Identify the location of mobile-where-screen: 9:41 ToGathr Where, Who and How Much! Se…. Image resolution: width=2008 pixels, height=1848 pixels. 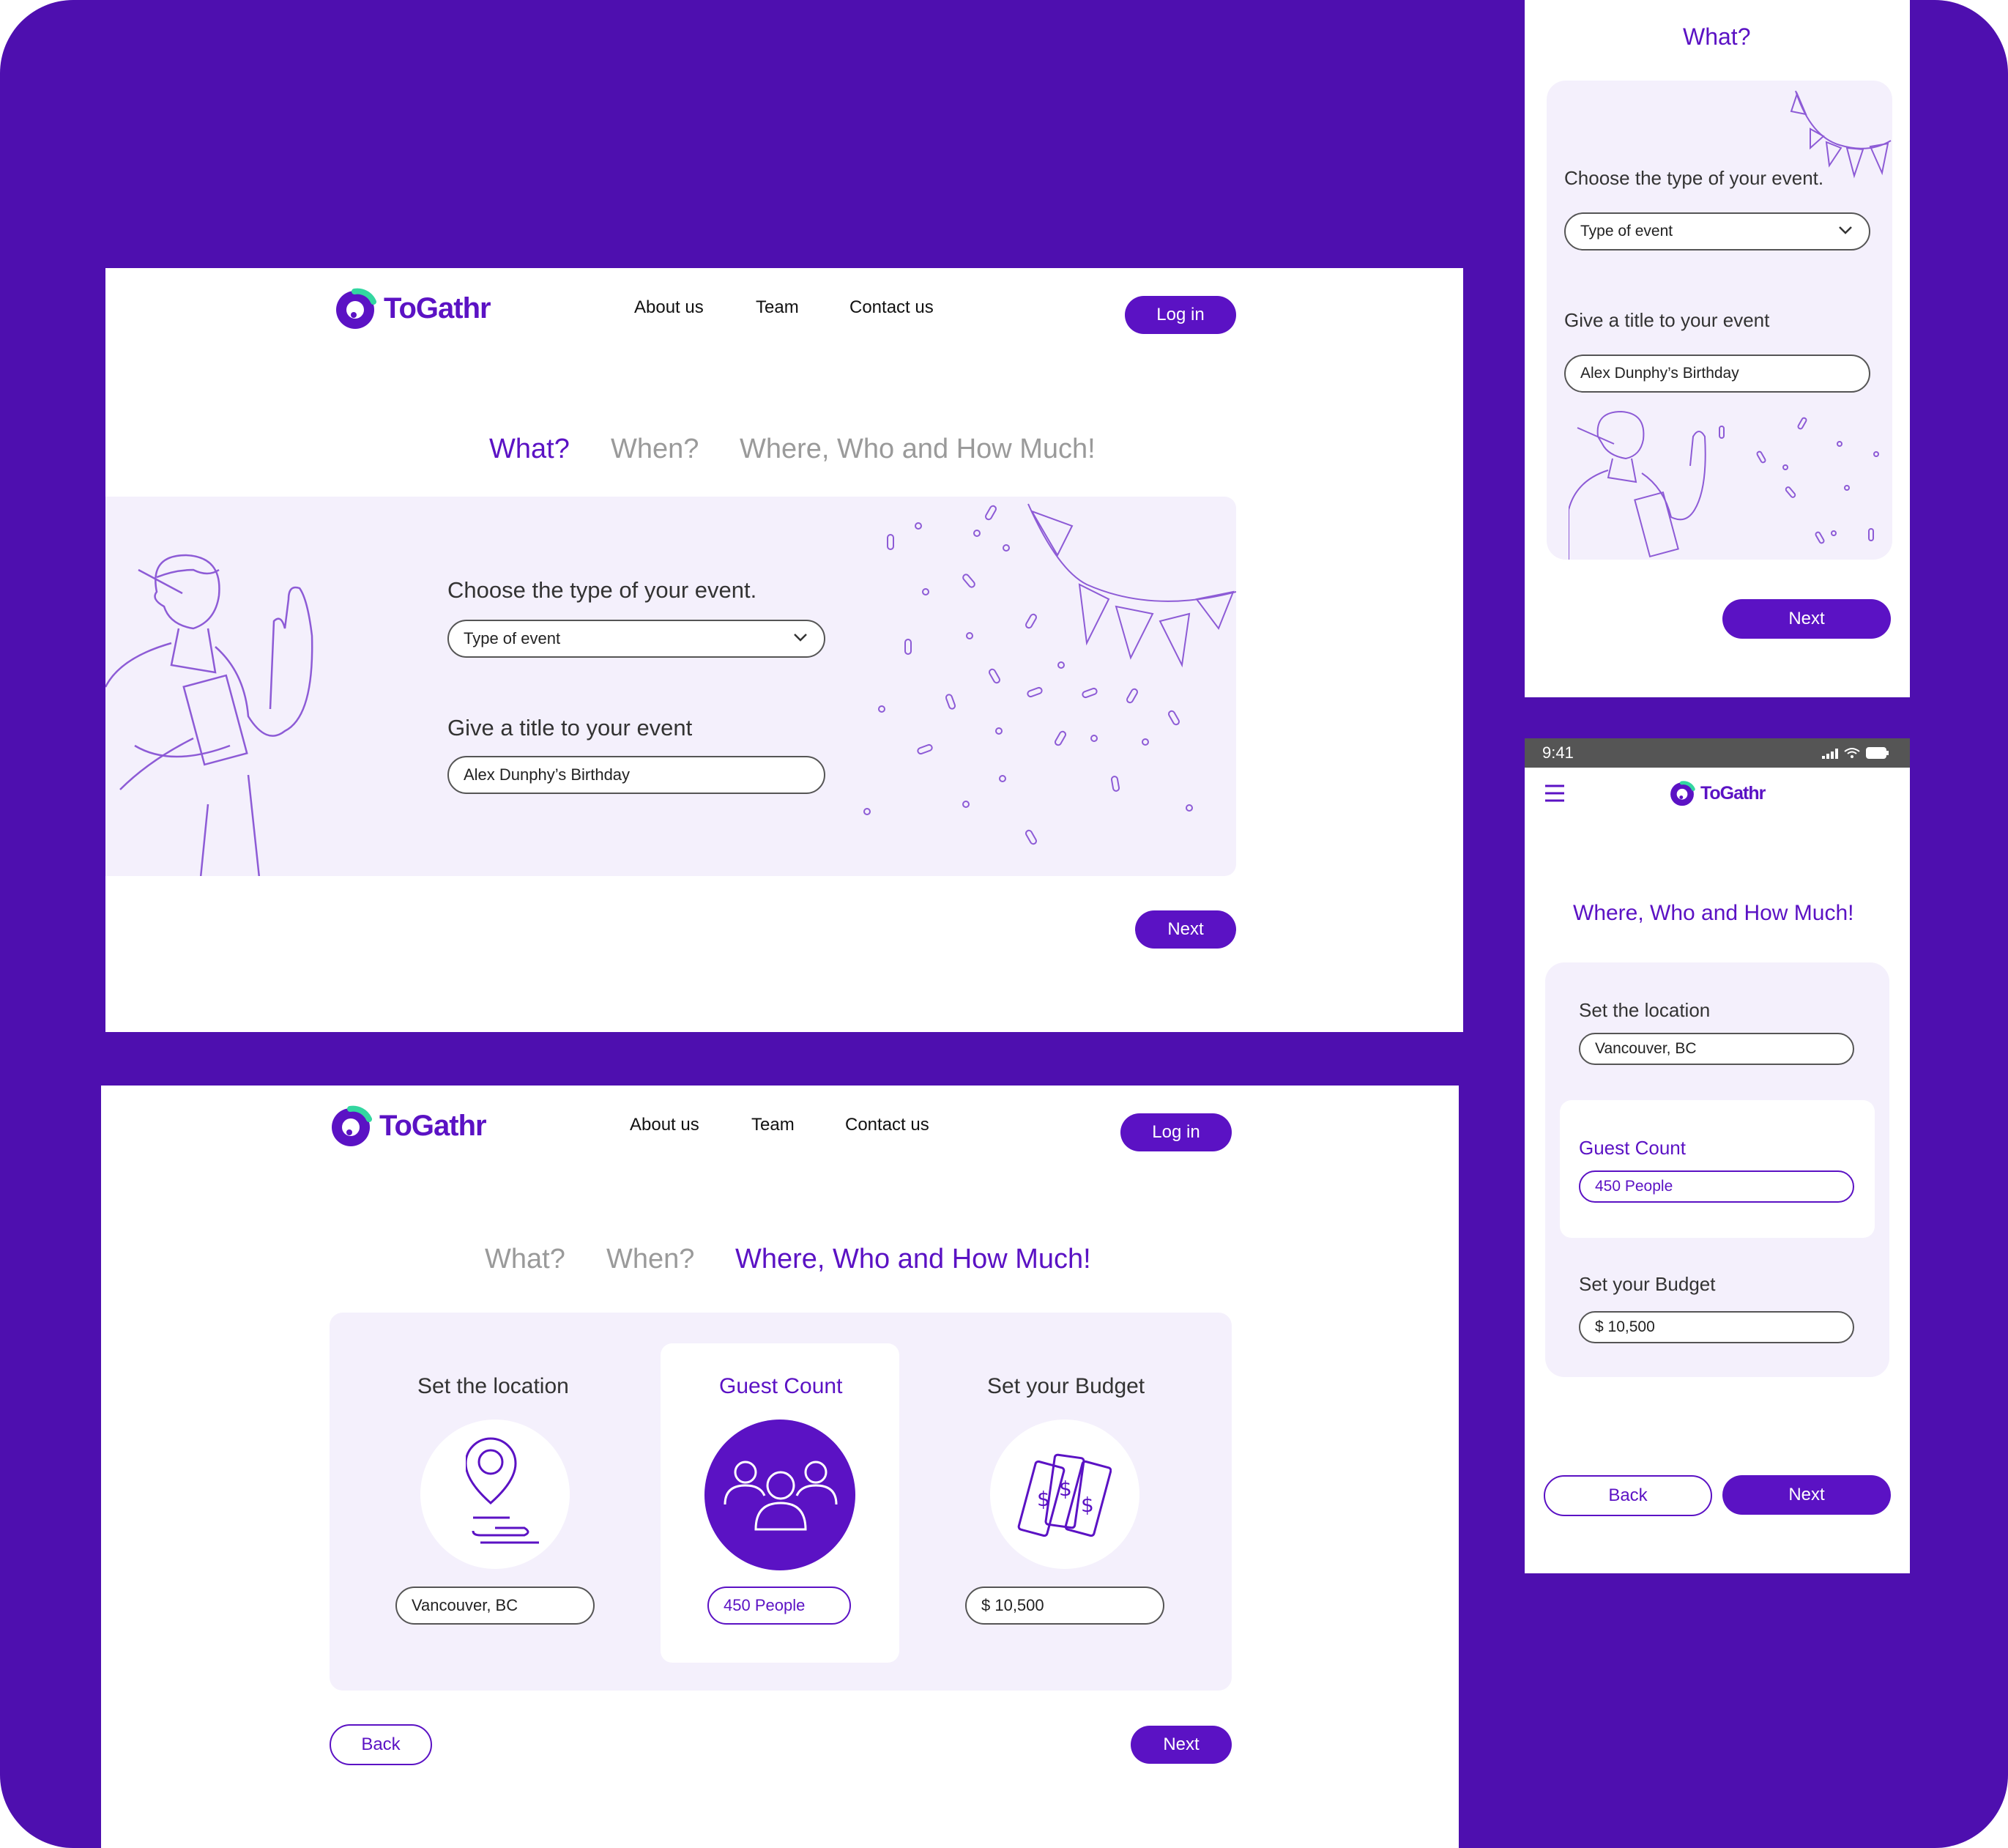
(1717, 1155).